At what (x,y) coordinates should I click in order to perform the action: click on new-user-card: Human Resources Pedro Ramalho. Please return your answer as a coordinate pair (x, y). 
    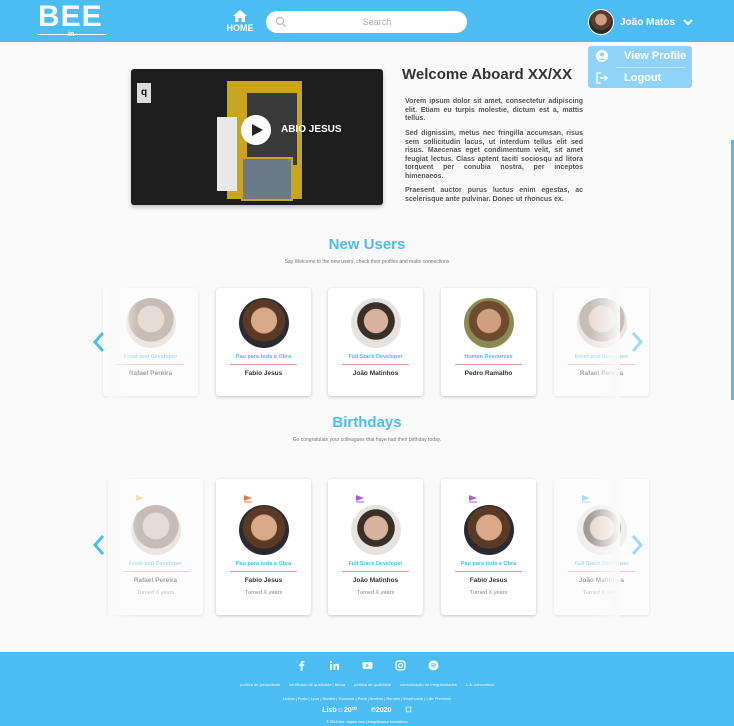
    Looking at the image, I should click on (488, 342).